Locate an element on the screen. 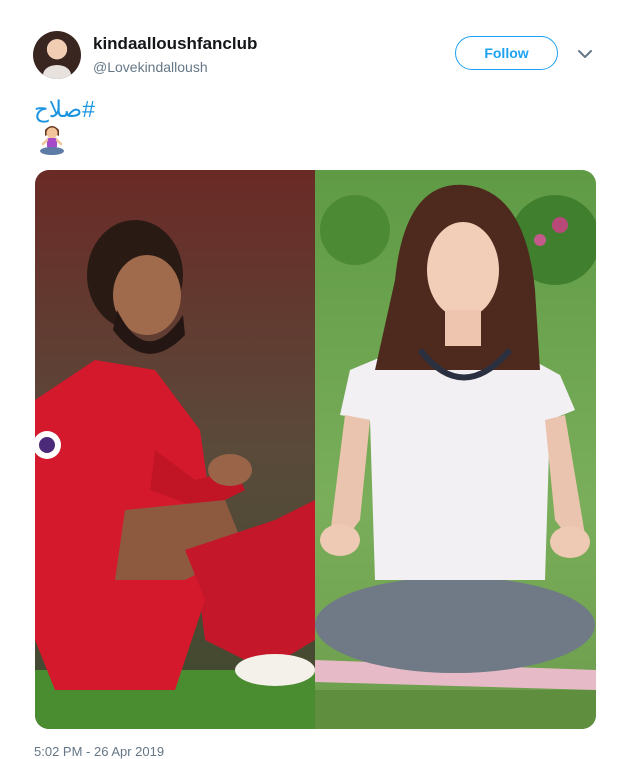 This screenshot has width=632, height=759. display-name: kindaalloushfanclub is located at coordinates (175, 44).